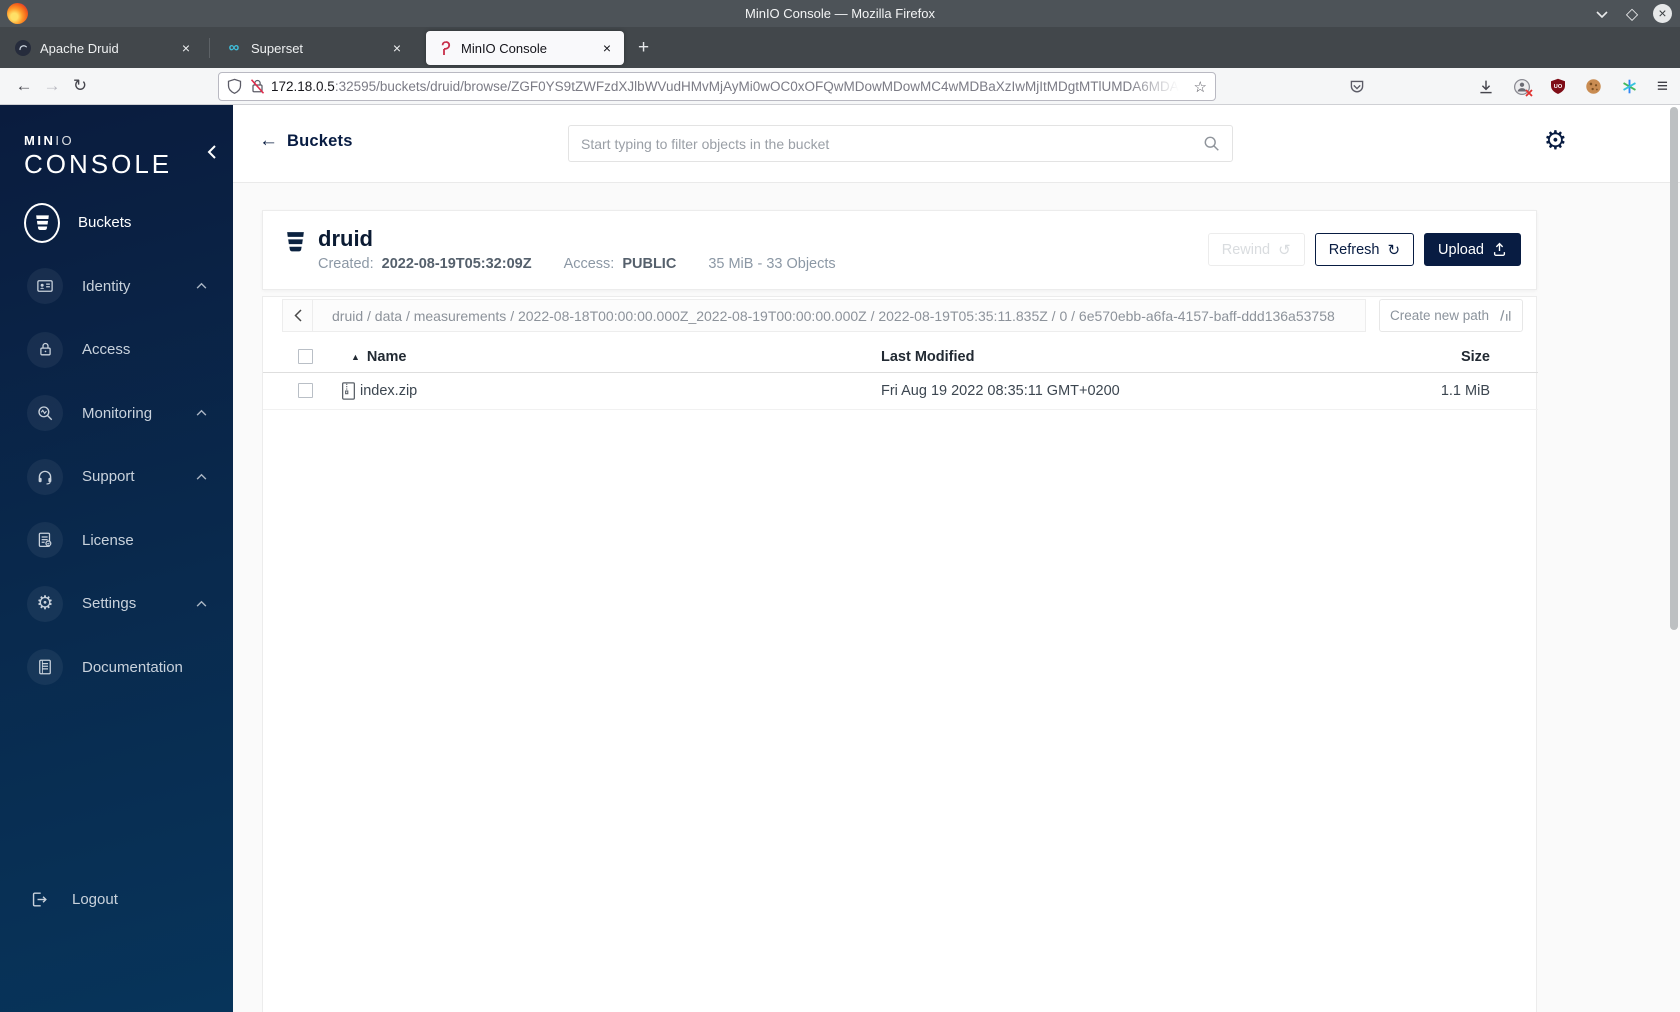  Describe the element at coordinates (98, 156) in the screenshot. I see `minio-logo: MINIO CONSOLE` at that location.